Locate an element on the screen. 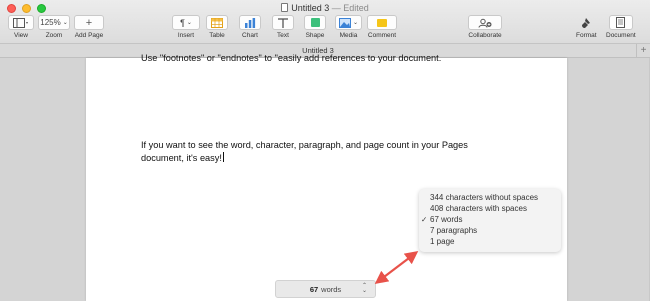 This screenshot has width=650, height=301. comment-button: Comment is located at coordinates (382, 27).